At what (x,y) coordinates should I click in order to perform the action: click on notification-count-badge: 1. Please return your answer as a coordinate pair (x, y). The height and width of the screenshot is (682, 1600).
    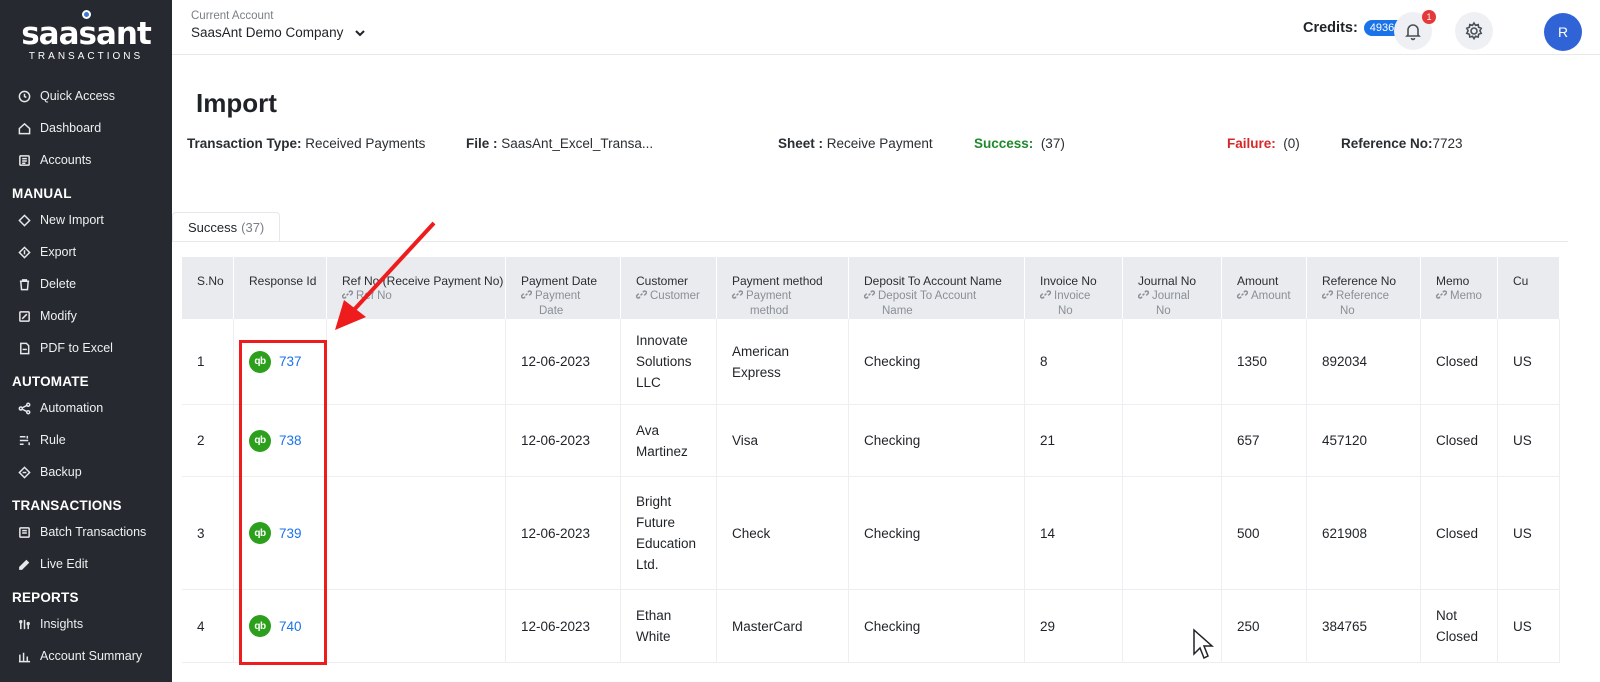
    Looking at the image, I should click on (1429, 17).